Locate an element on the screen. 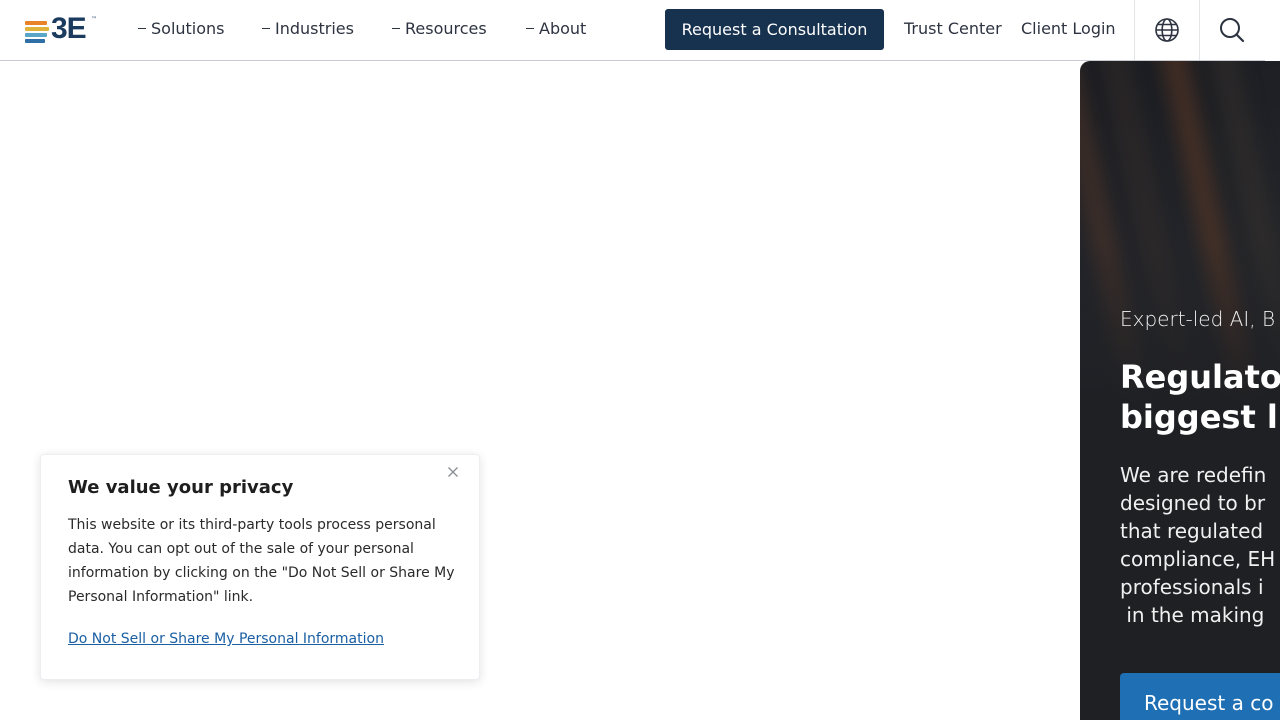  close-icon is located at coordinates (453, 472).